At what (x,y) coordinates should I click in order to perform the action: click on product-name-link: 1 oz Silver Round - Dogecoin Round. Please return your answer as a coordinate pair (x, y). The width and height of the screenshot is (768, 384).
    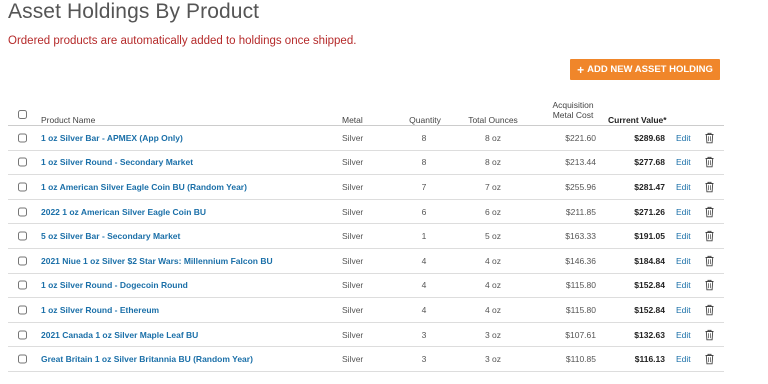
    Looking at the image, I should click on (114, 285).